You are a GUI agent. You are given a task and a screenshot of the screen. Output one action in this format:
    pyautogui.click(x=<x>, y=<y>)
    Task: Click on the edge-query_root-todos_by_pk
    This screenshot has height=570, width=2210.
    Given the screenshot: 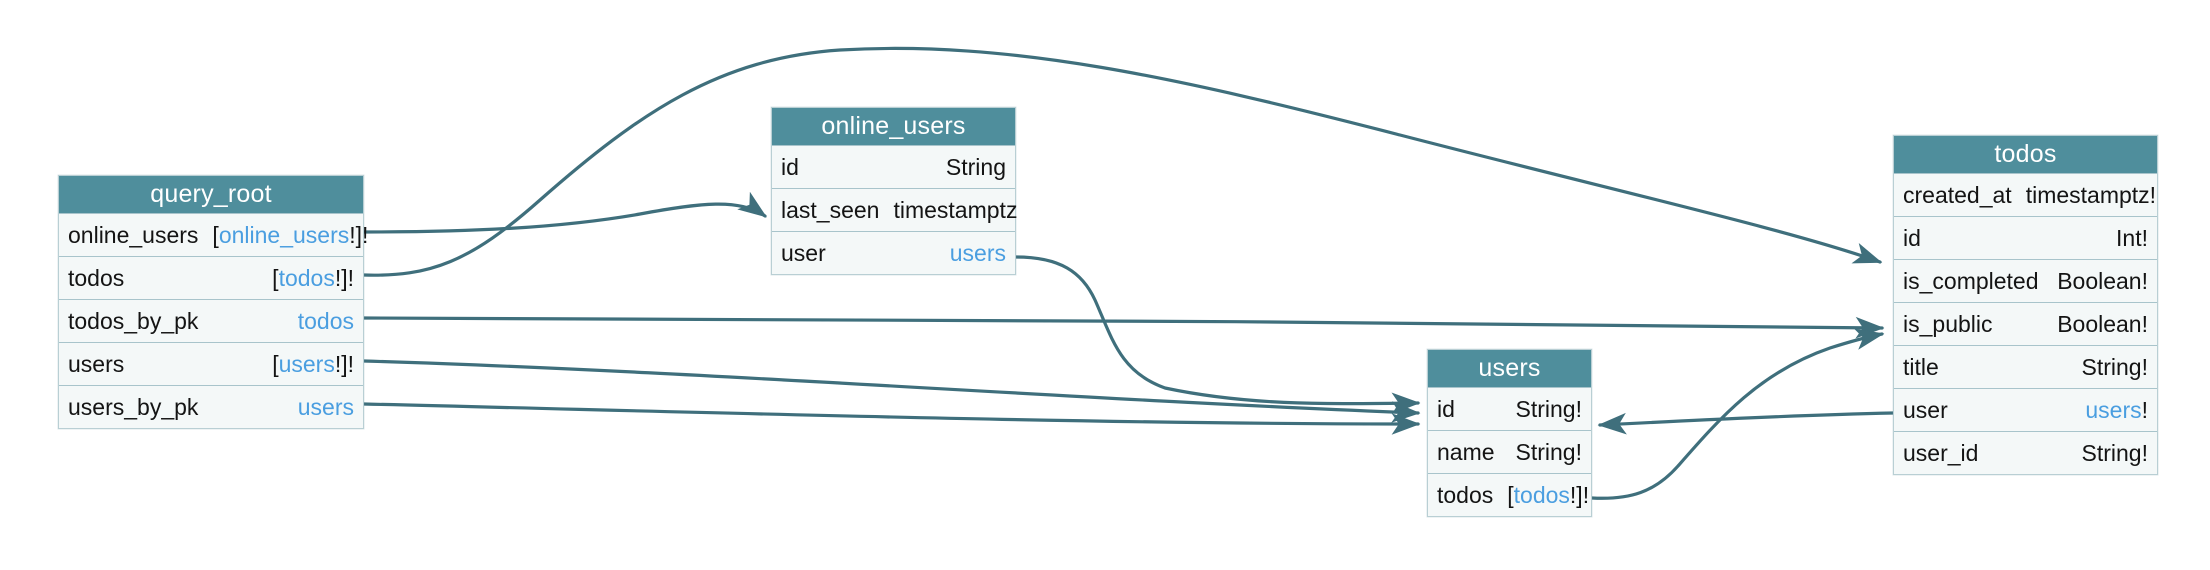 What is the action you would take?
    pyautogui.click(x=1123, y=327)
    